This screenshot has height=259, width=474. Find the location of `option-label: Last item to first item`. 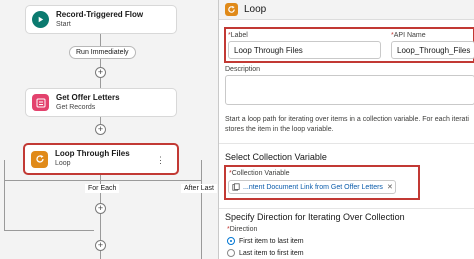

option-label: Last item to first item is located at coordinates (271, 253).